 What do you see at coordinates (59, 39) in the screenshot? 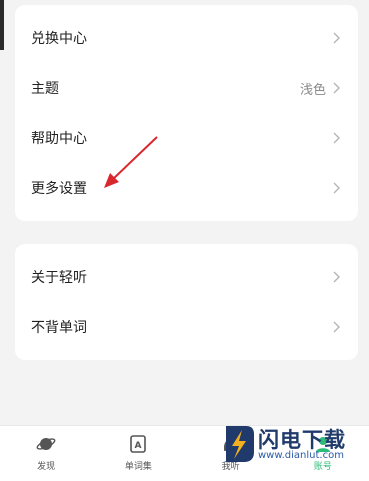
I see `row-label: 兑换中心` at bounding box center [59, 39].